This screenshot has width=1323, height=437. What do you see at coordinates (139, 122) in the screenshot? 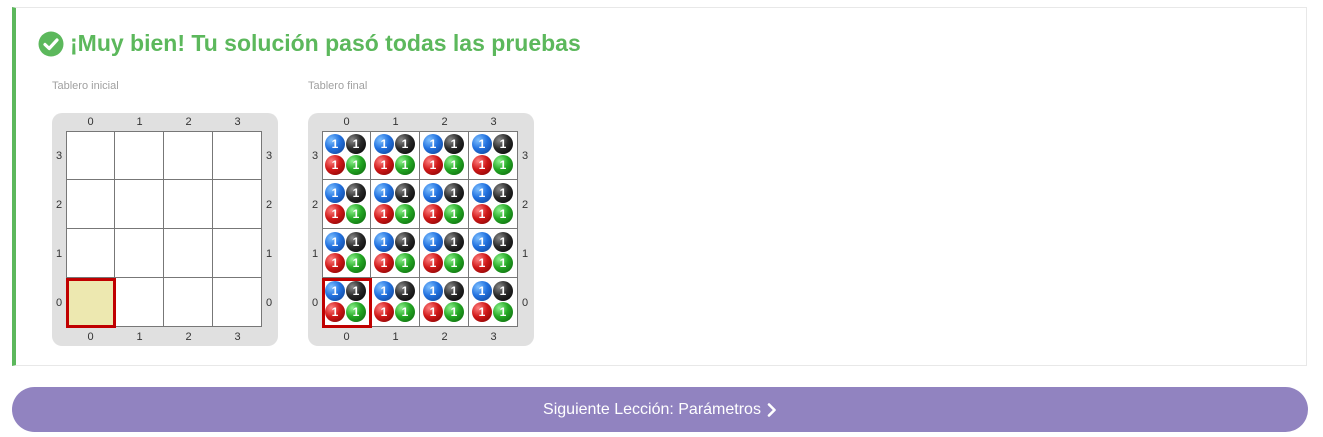
I see `column-label: 1` at bounding box center [139, 122].